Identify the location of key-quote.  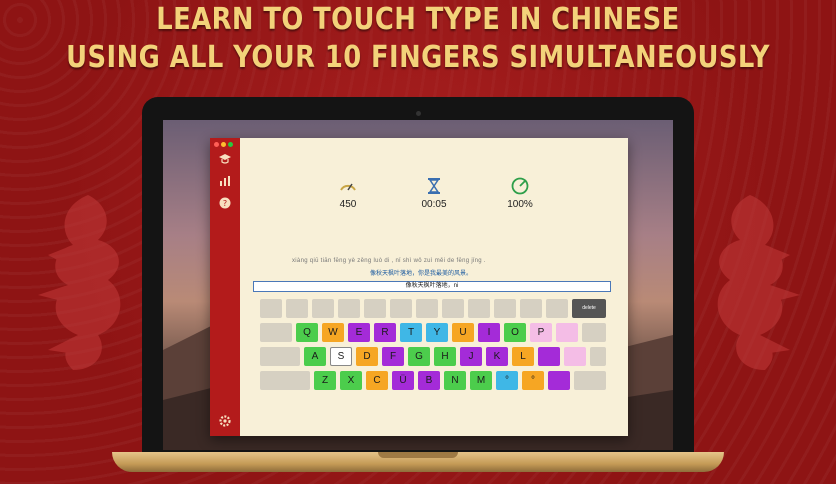
(575, 356).